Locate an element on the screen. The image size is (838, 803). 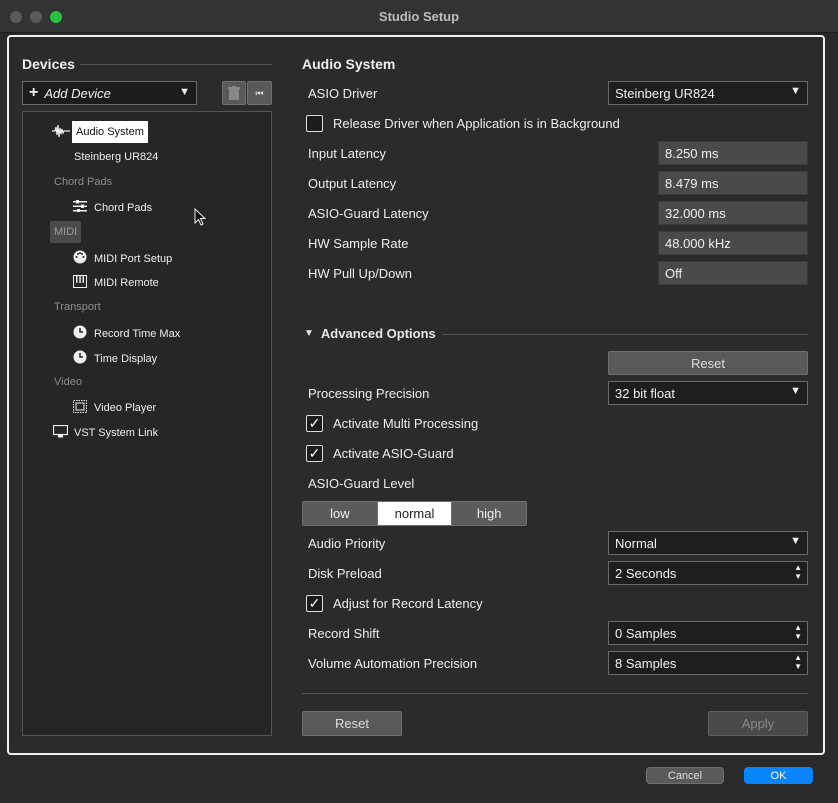
multi-processing-label: Activate Multi Processing is located at coordinates (406, 423).